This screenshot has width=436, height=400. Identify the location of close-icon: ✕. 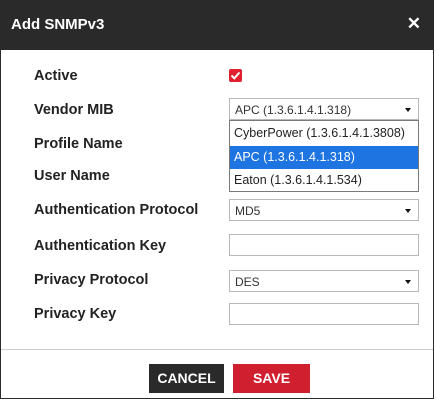
(414, 24).